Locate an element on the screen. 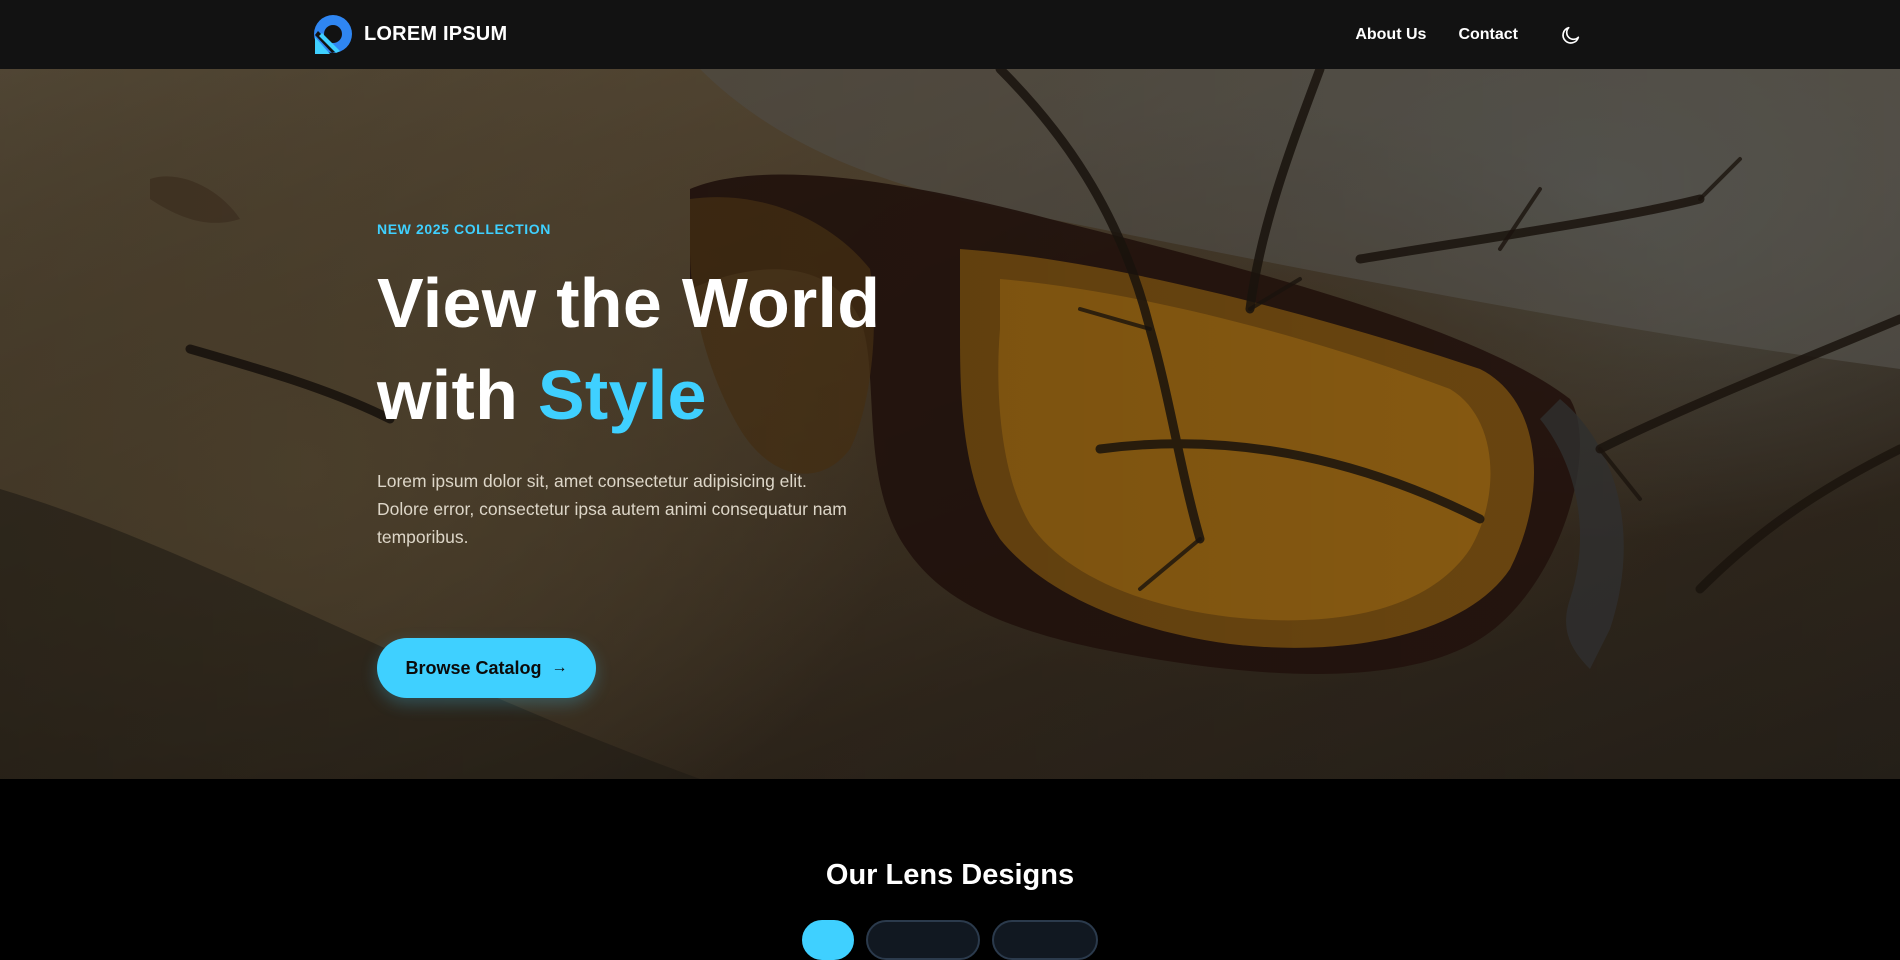 The height and width of the screenshot is (960, 1900). arrow-right-icon: → is located at coordinates (559, 667).